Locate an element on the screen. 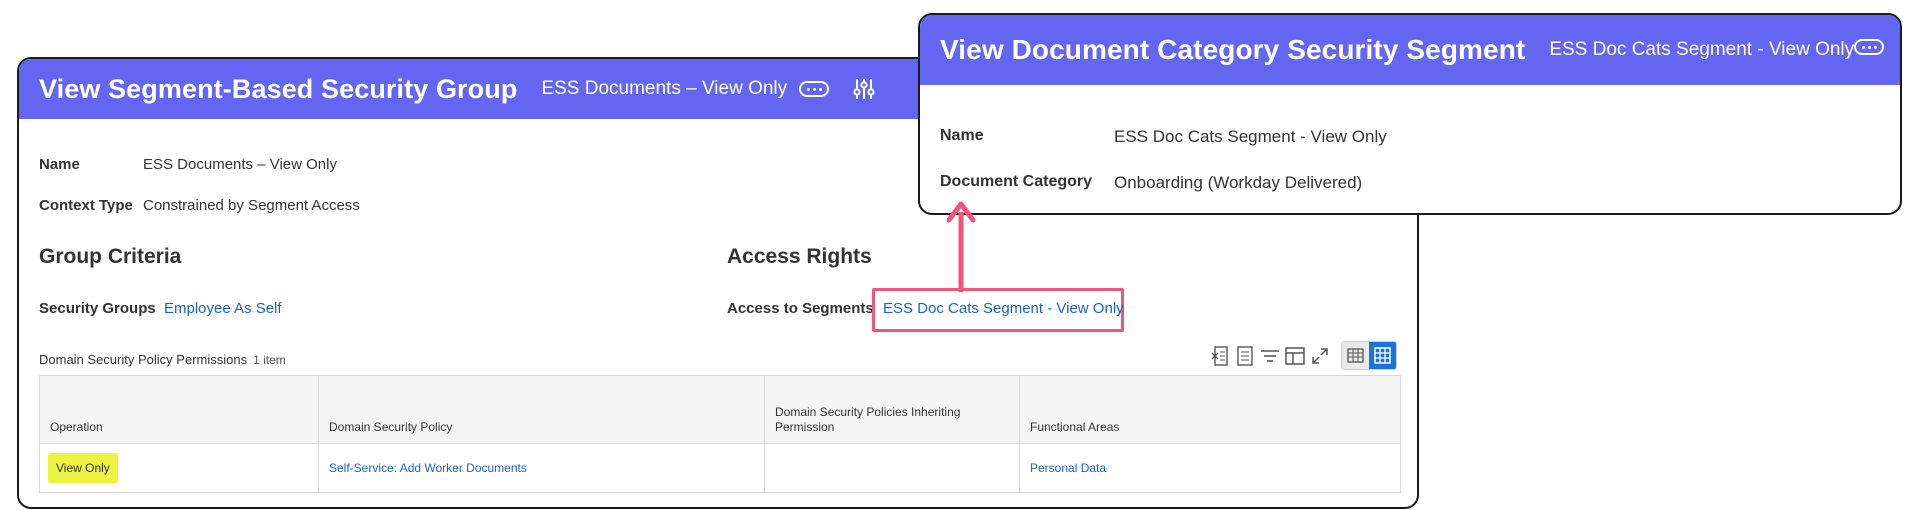  grid-title: Domain Security Policy Permissions is located at coordinates (143, 359).